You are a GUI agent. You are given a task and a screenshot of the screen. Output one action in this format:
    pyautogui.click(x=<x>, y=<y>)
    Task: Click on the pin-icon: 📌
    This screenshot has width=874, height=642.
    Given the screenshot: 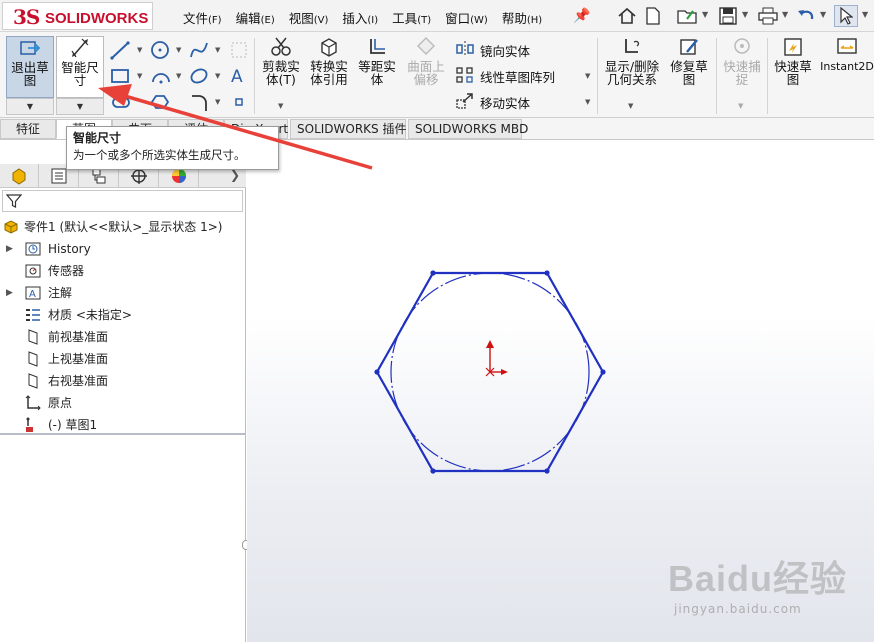 What is the action you would take?
    pyautogui.click(x=582, y=16)
    